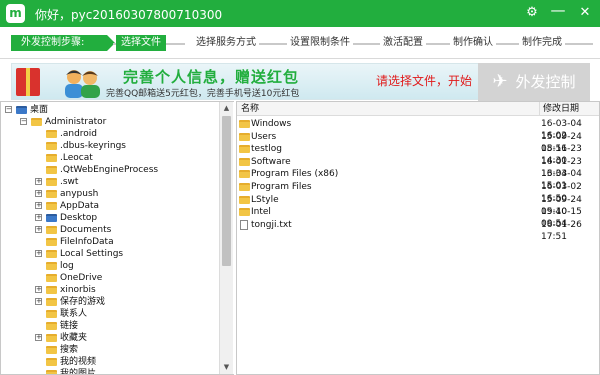  Describe the element at coordinates (418, 192) in the screenshot. I see `file-row: Program Files 16-03-02 16:50` at that location.